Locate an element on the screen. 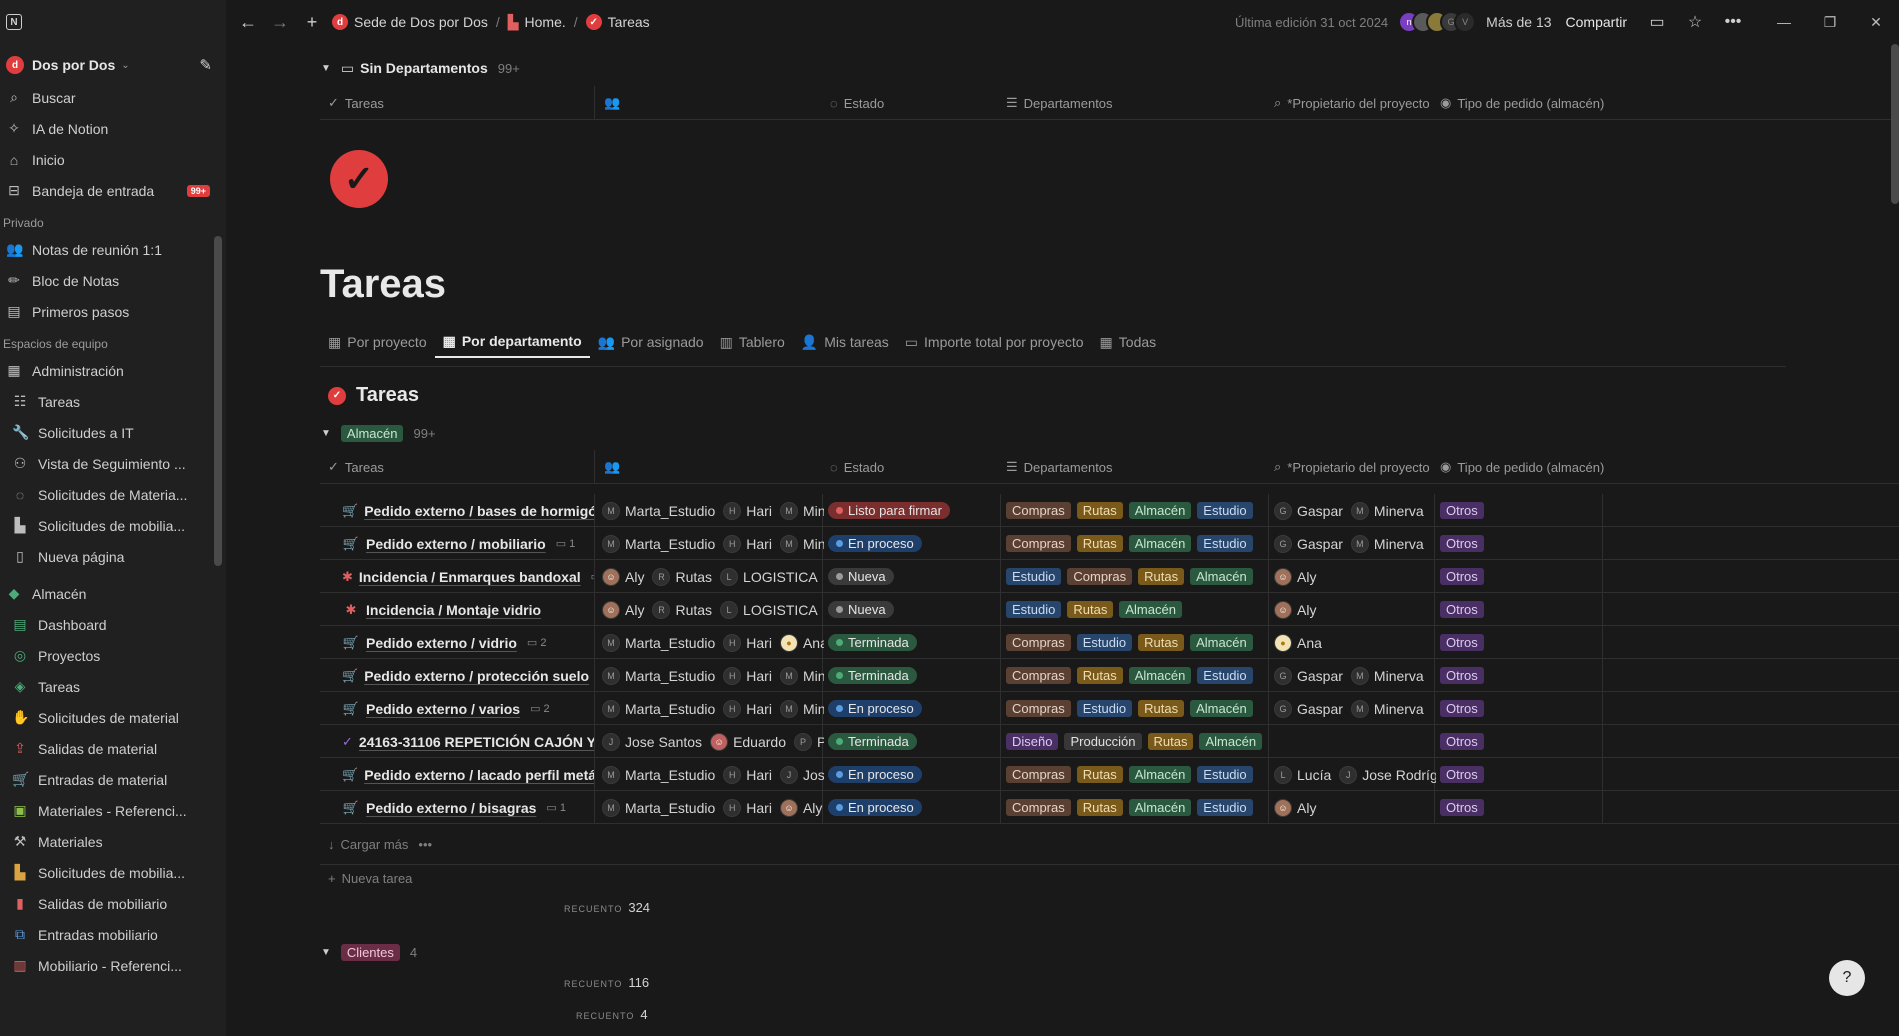  task-name-cell: 🛒 Pedido externo / mobiliario ▭ 1 is located at coordinates (468, 543).